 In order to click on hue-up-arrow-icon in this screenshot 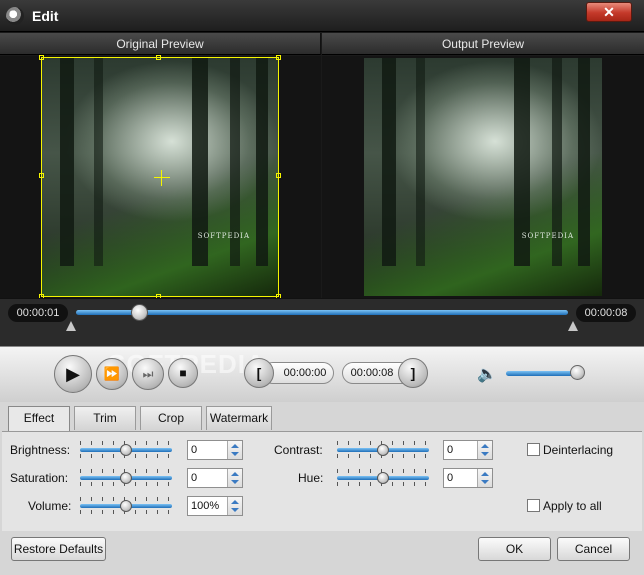, I will do `click(485, 474)`.